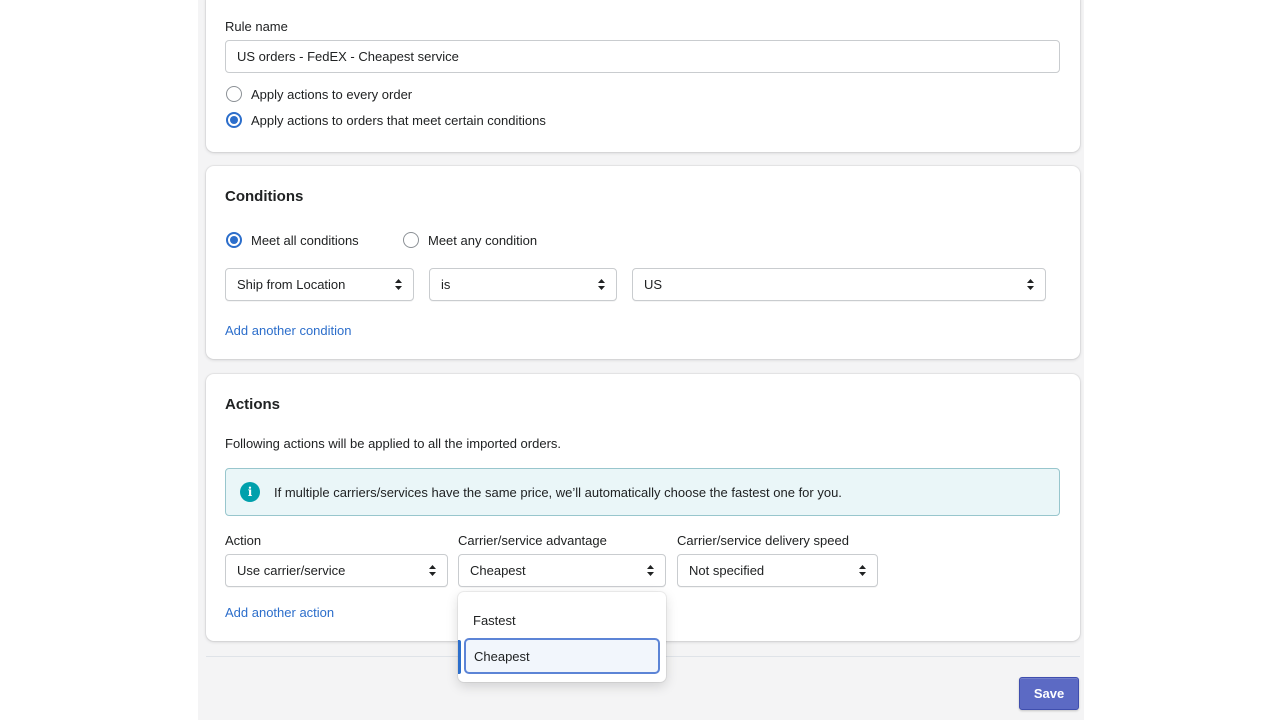 The width and height of the screenshot is (1280, 720). Describe the element at coordinates (243, 540) in the screenshot. I see `action-column-label: Action` at that location.